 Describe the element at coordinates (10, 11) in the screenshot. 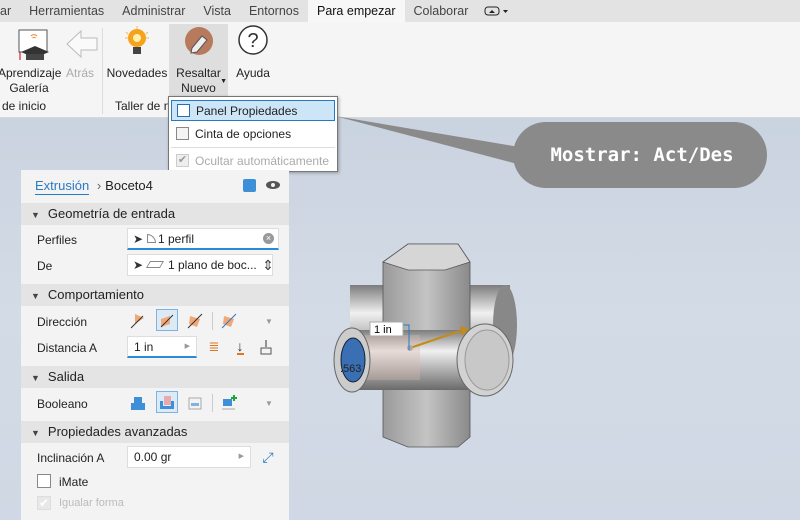

I see `tab-ar: ar` at that location.